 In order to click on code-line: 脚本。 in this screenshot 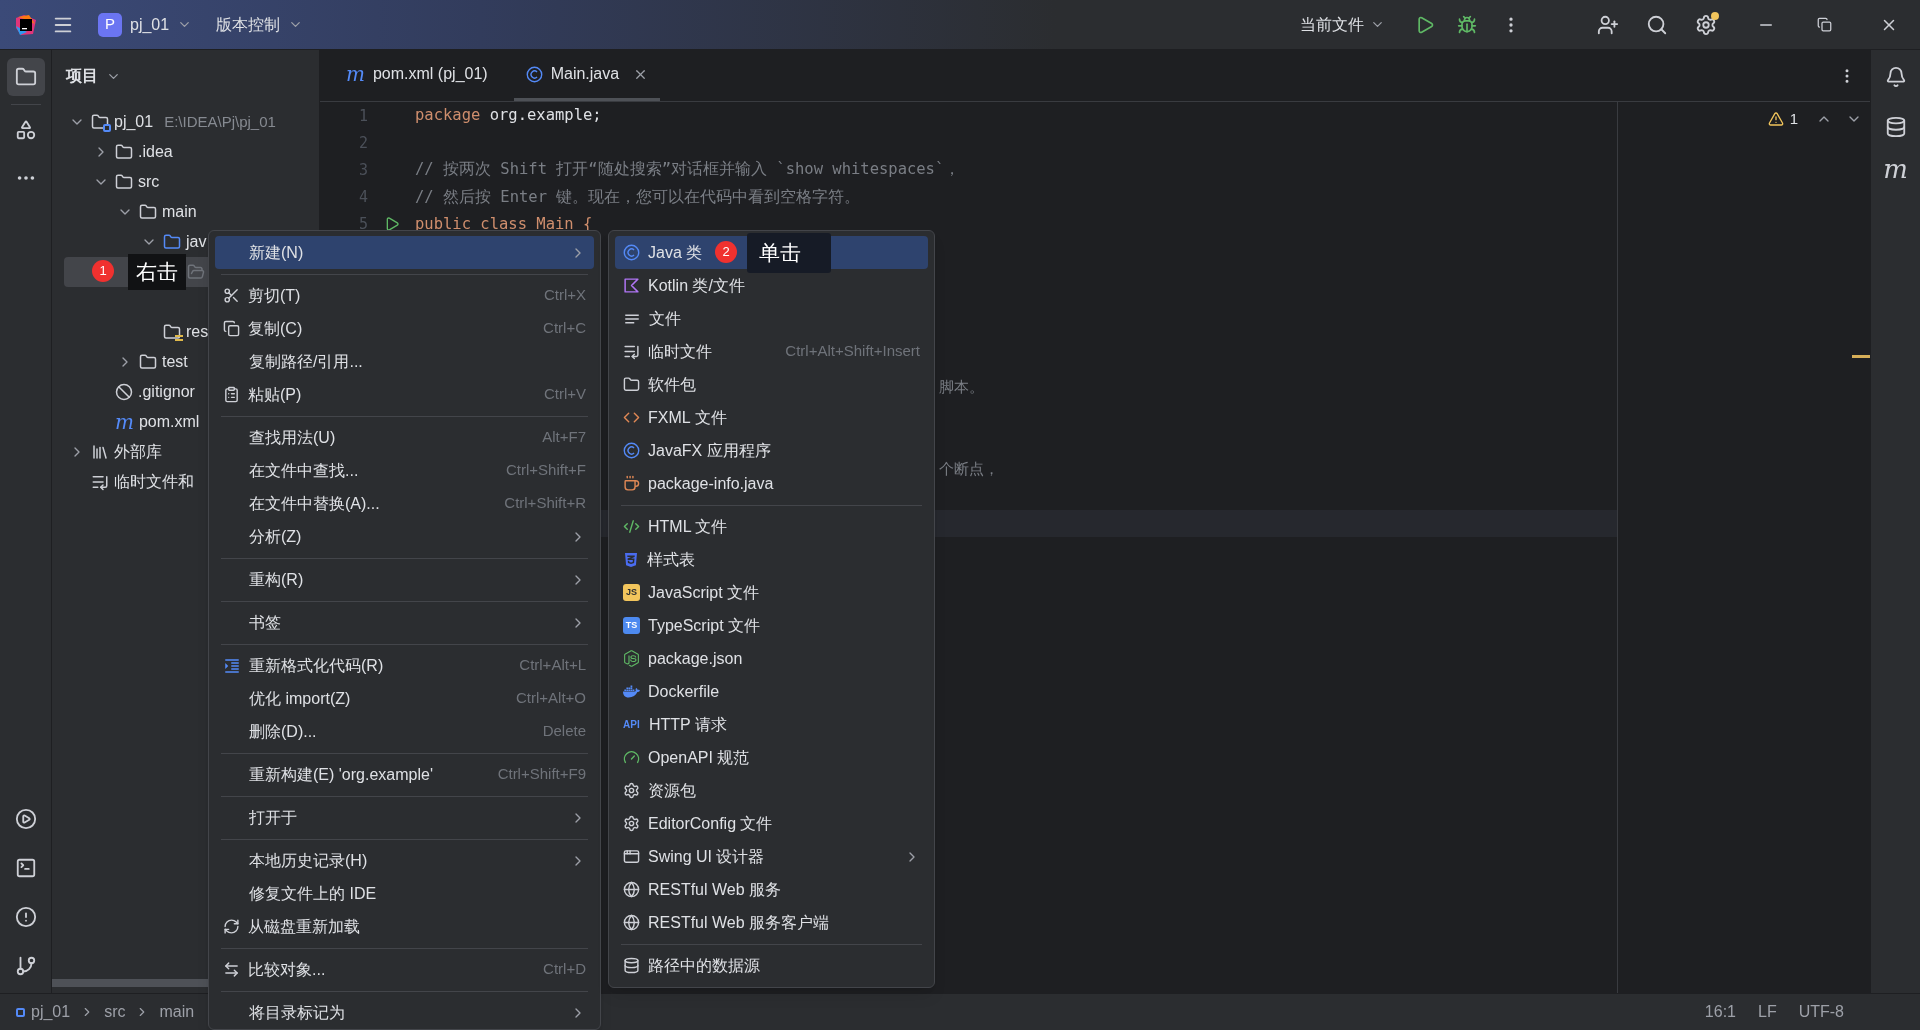, I will do `click(961, 387)`.